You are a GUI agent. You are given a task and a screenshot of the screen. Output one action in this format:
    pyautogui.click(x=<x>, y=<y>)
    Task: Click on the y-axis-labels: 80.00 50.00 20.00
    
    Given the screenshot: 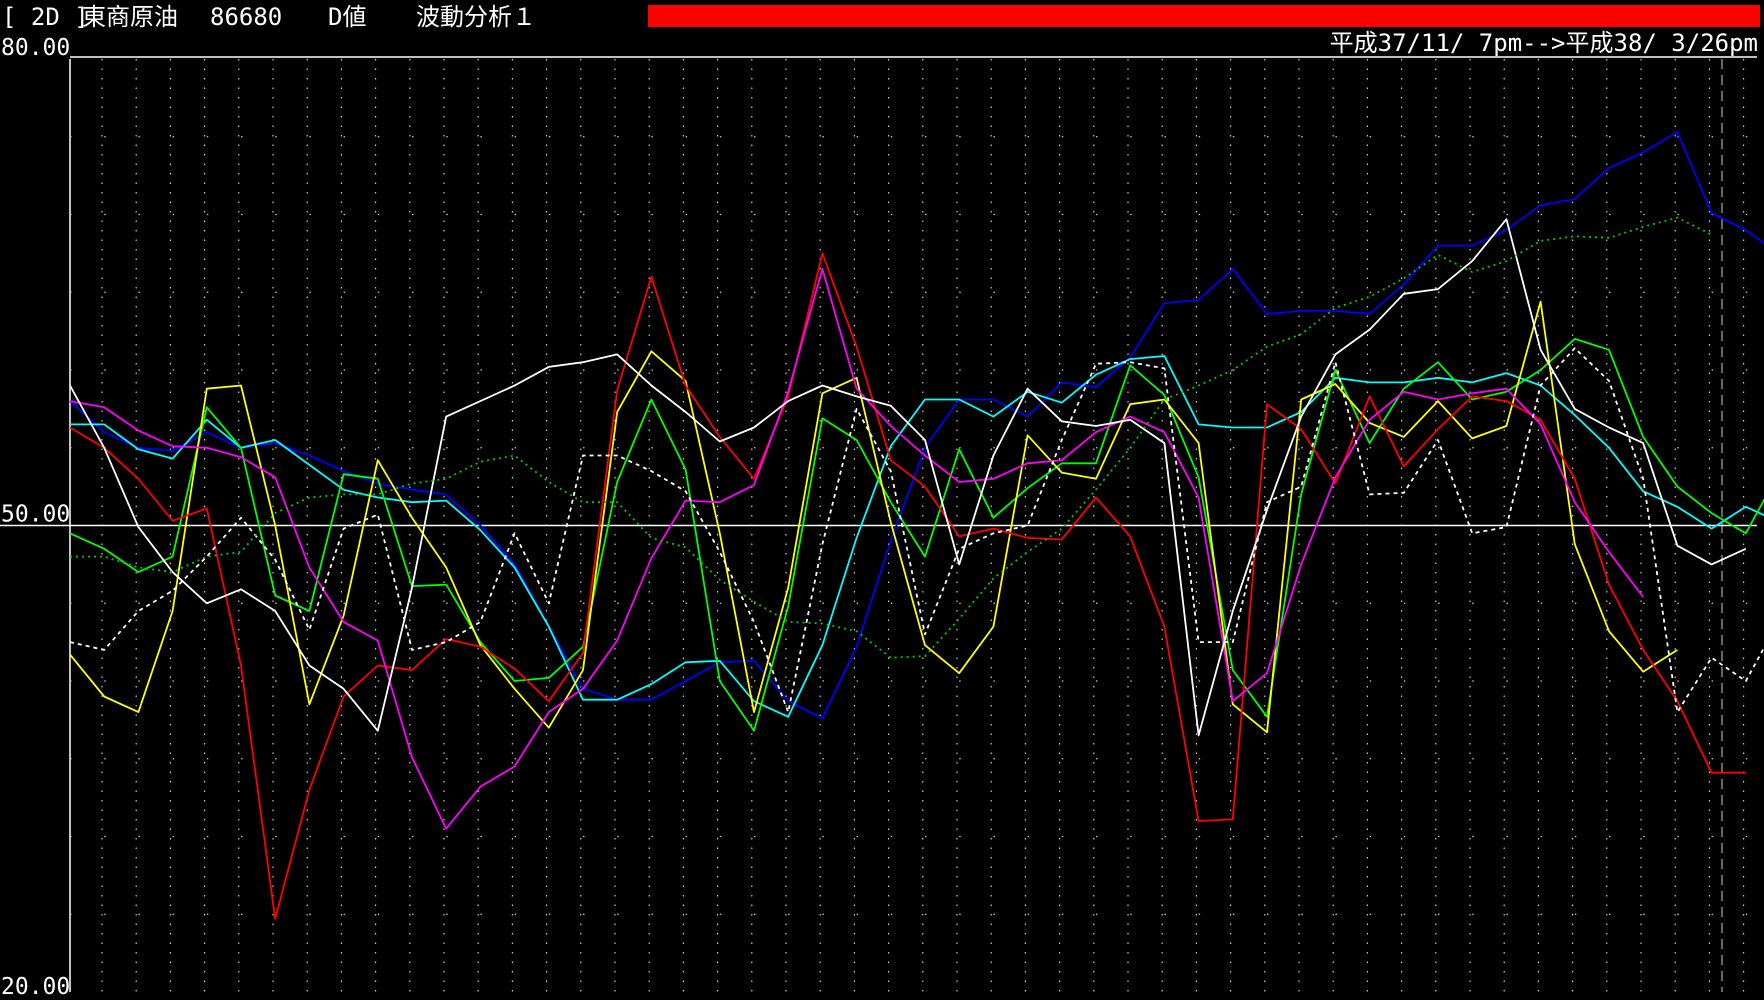 What is the action you would take?
    pyautogui.click(x=35, y=517)
    